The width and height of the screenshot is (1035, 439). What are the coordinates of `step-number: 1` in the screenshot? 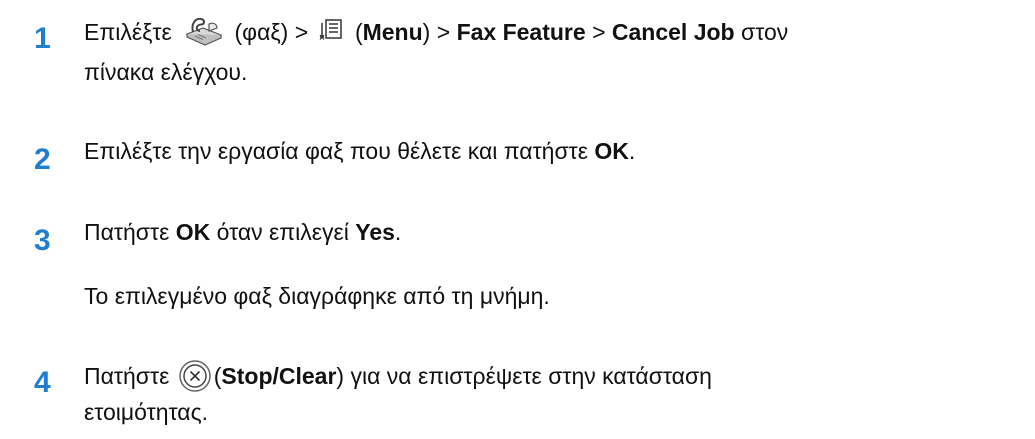 It's located at (42, 38).